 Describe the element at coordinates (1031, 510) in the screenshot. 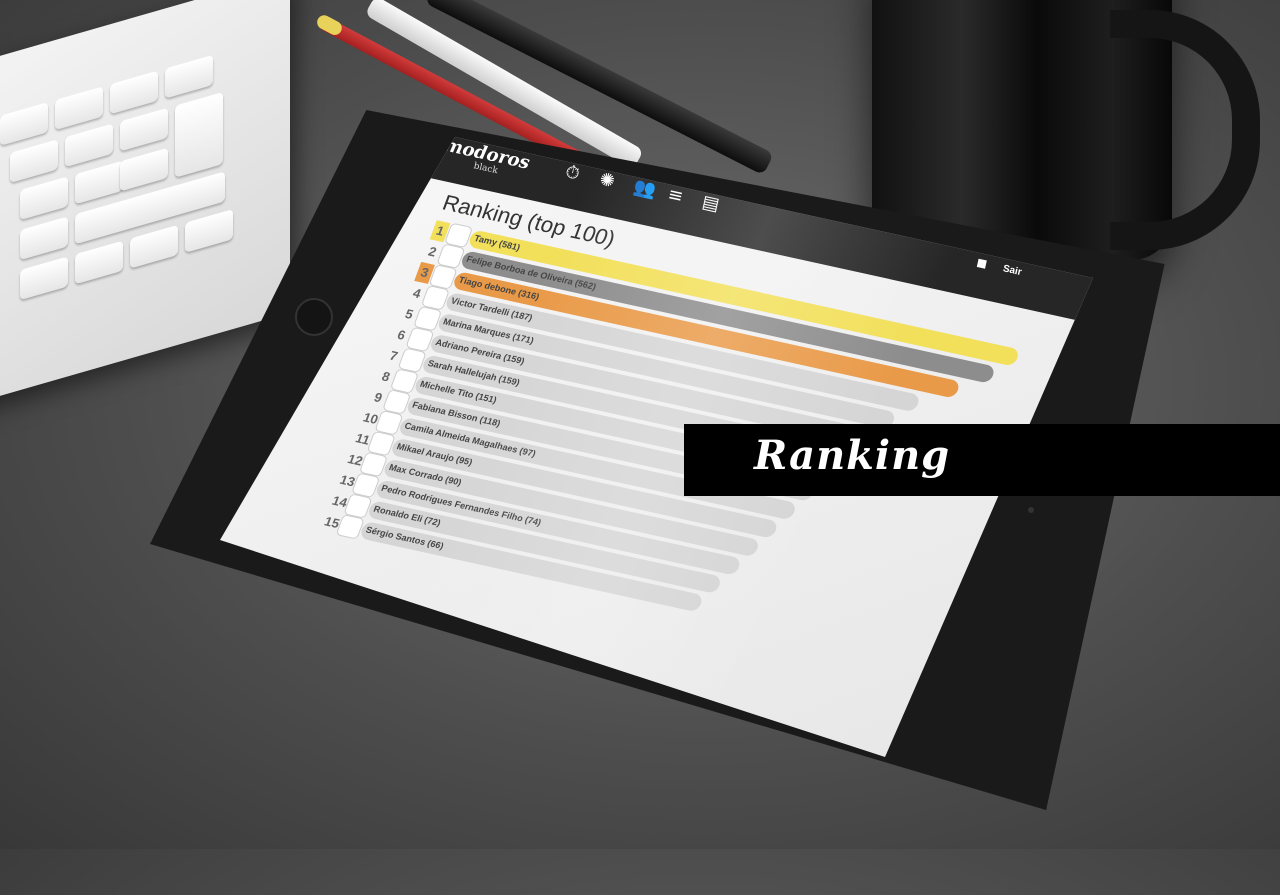

I see `camera-dot` at that location.